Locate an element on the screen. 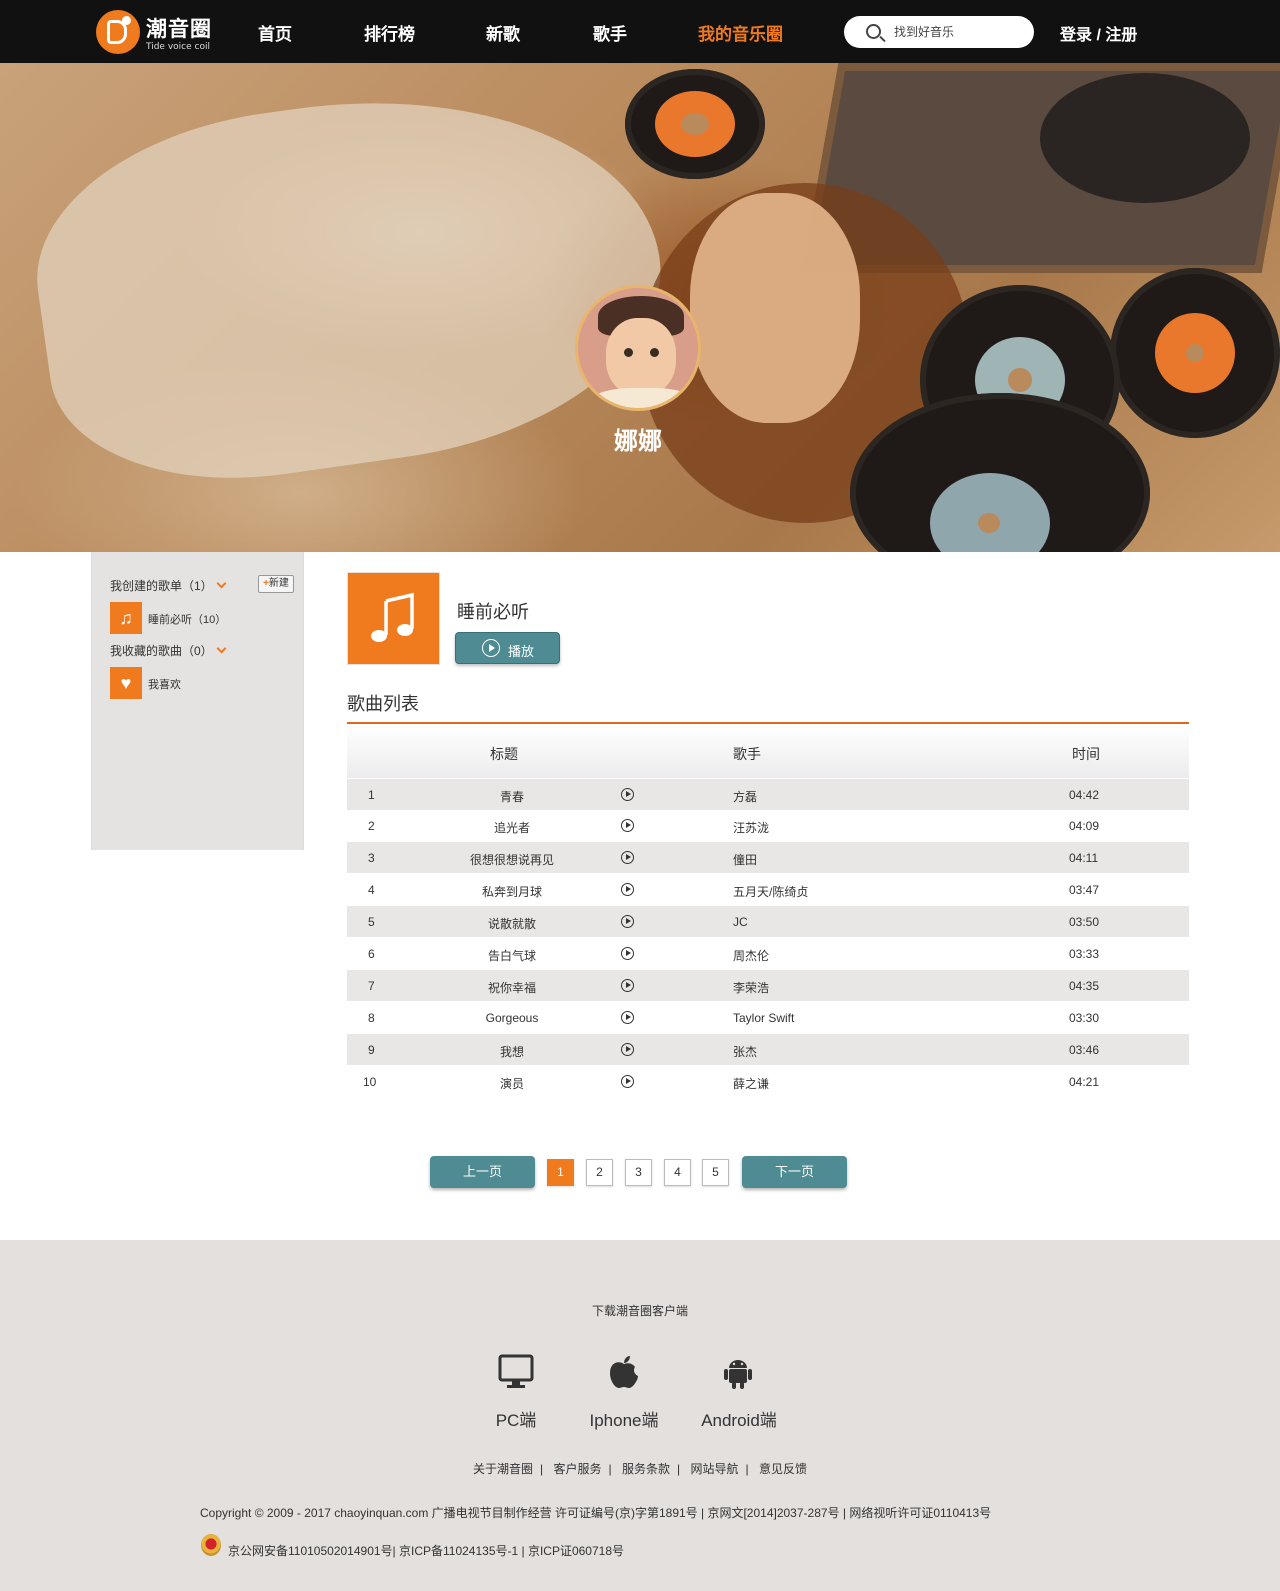 This screenshot has width=1280, height=1591. new-playlist-button: +新建 is located at coordinates (276, 584).